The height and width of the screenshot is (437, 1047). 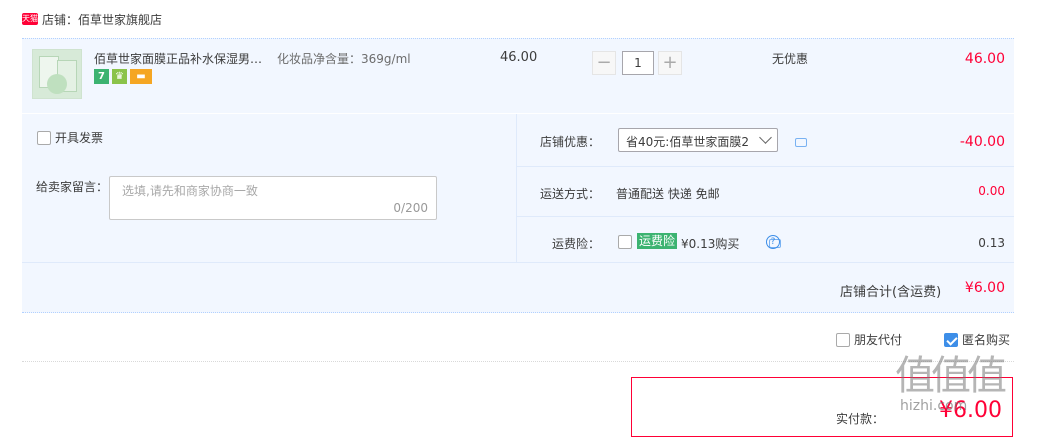 I want to click on service-badges: 7 ♛ ▬, so click(x=124, y=76).